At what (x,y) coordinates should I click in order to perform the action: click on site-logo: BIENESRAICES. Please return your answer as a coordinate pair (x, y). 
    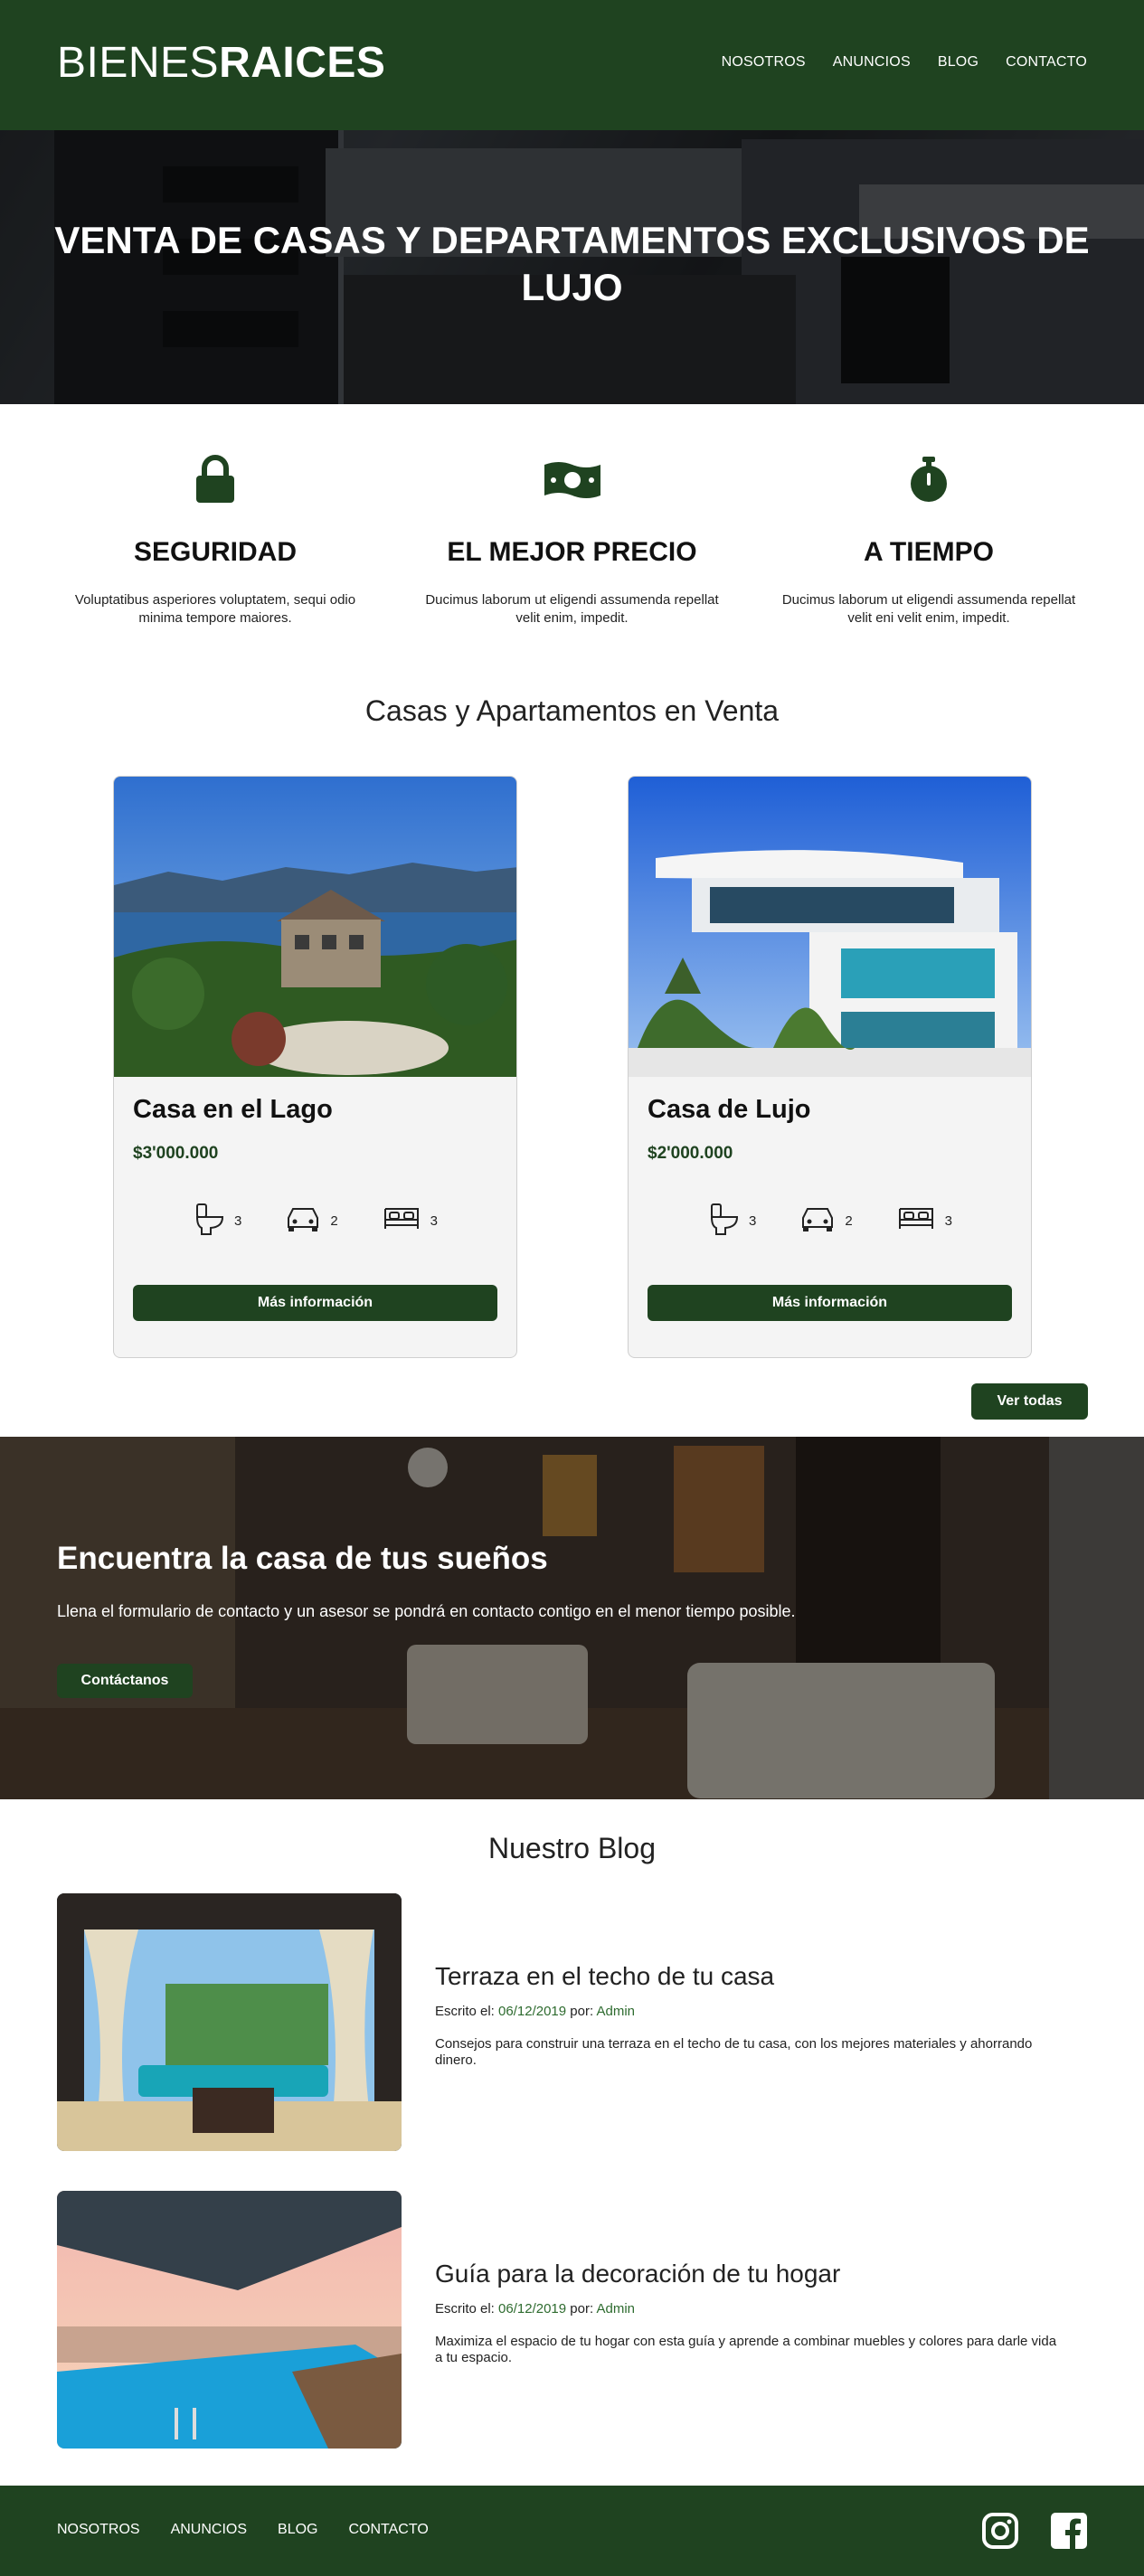
    Looking at the image, I should click on (221, 63).